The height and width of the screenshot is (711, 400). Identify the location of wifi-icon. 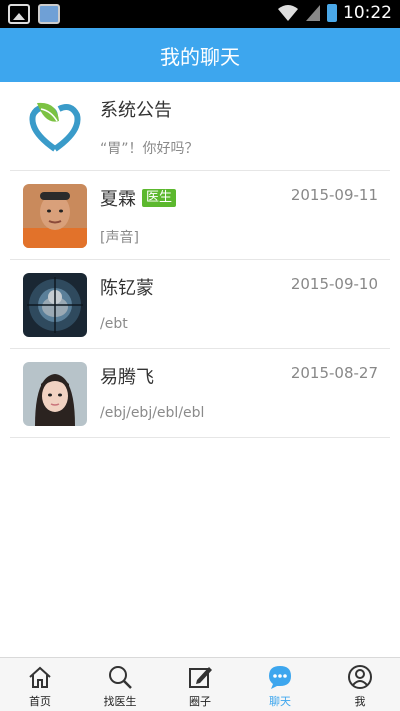
(288, 13).